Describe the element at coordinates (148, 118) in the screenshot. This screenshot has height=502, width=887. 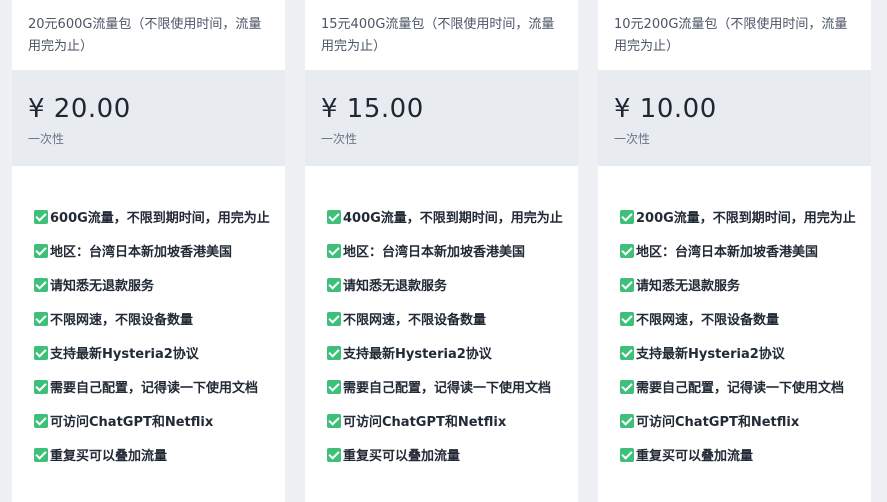
I see `price-band: ¥ 20.00 一次性` at that location.